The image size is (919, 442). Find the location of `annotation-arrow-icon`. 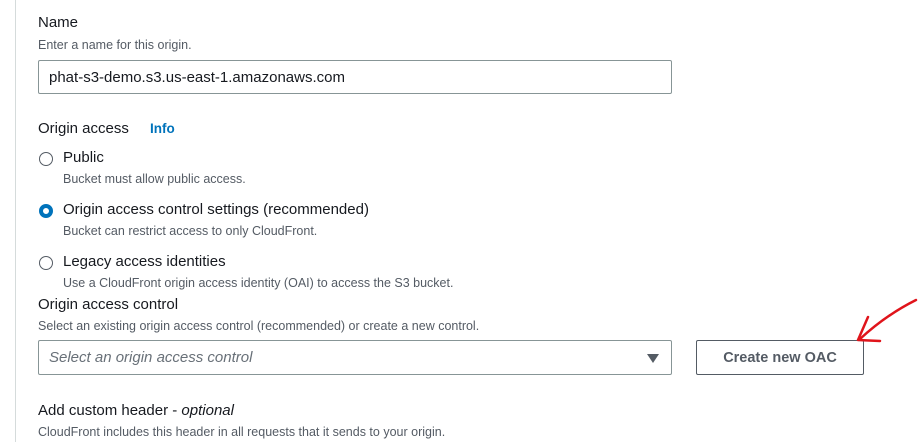

annotation-arrow-icon is located at coordinates (887, 320).